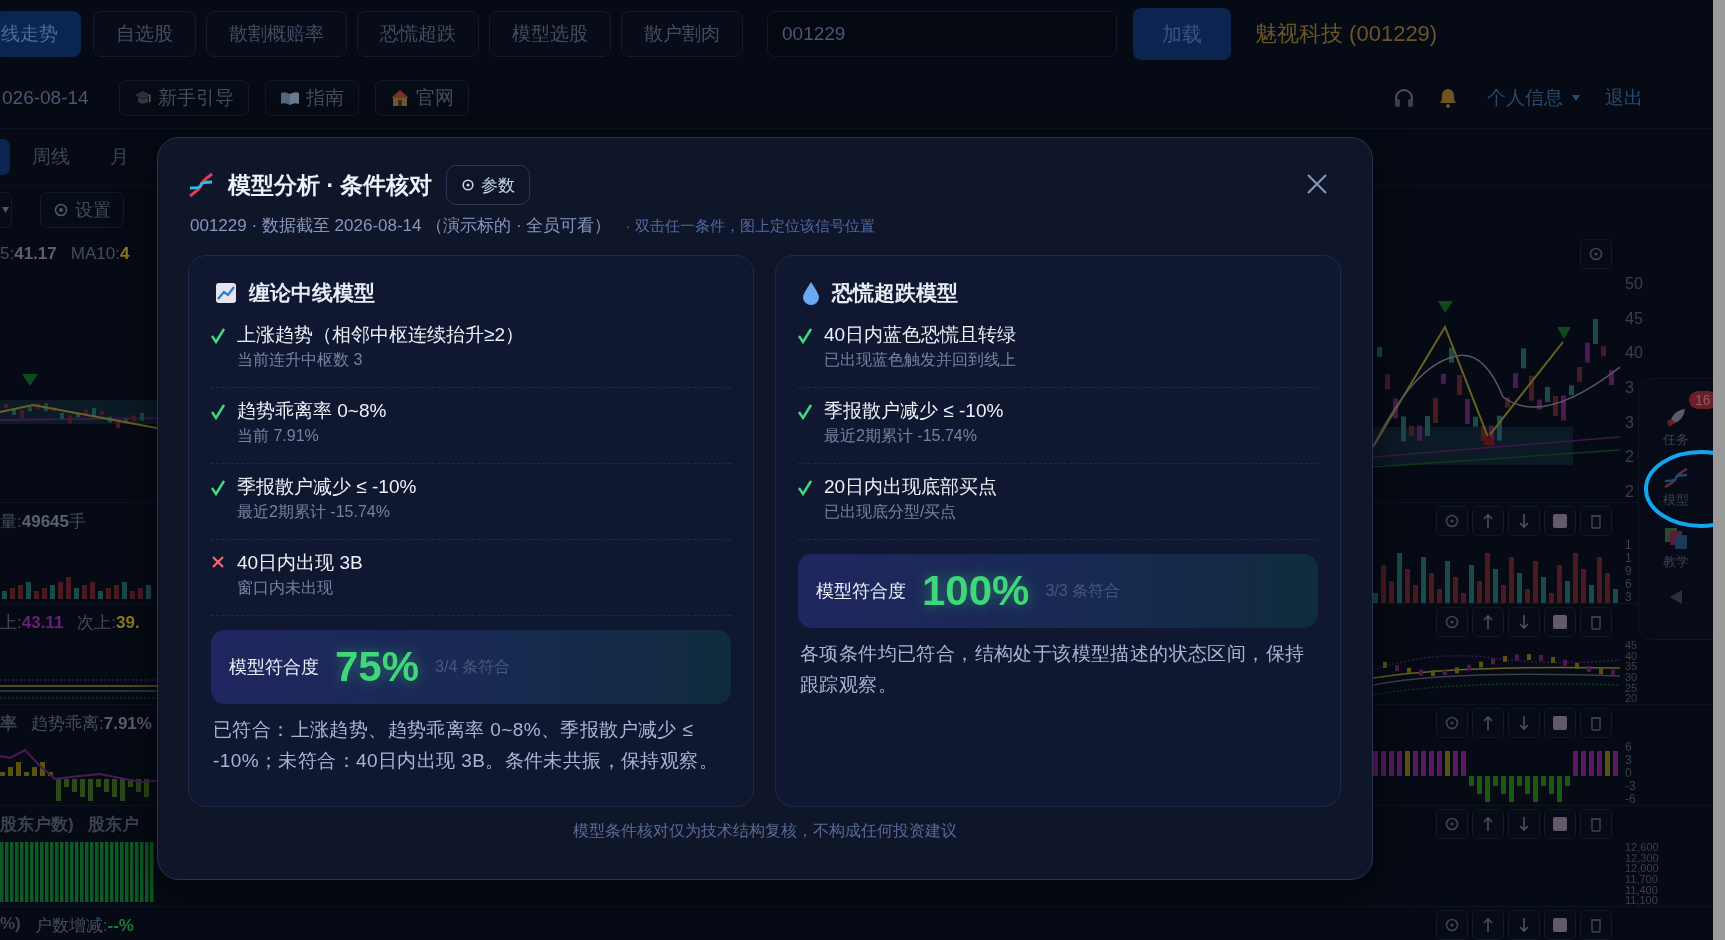  I want to click on collapse-icon, so click(1676, 597).